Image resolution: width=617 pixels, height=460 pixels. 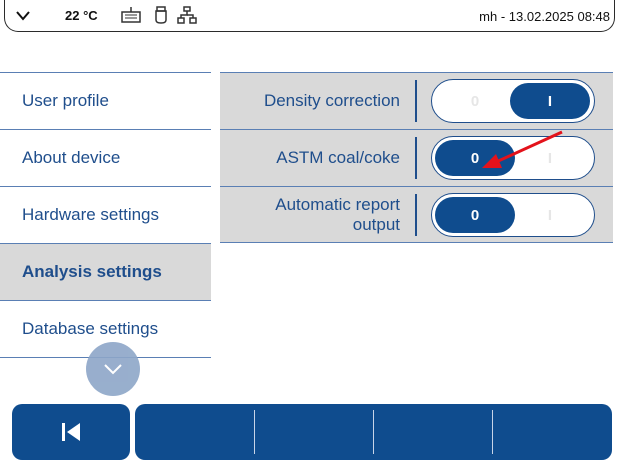 I want to click on scroll-down-button, so click(x=113, y=369).